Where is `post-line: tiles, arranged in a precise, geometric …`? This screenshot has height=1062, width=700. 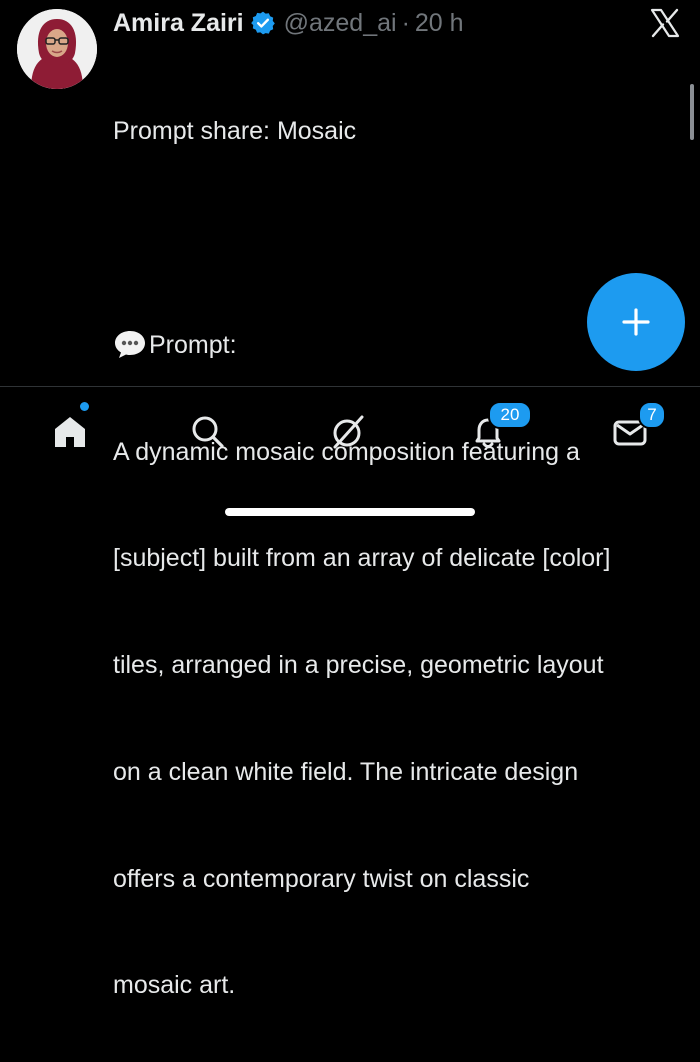
post-line: tiles, arranged in a precise, geometric … is located at coordinates (358, 665).